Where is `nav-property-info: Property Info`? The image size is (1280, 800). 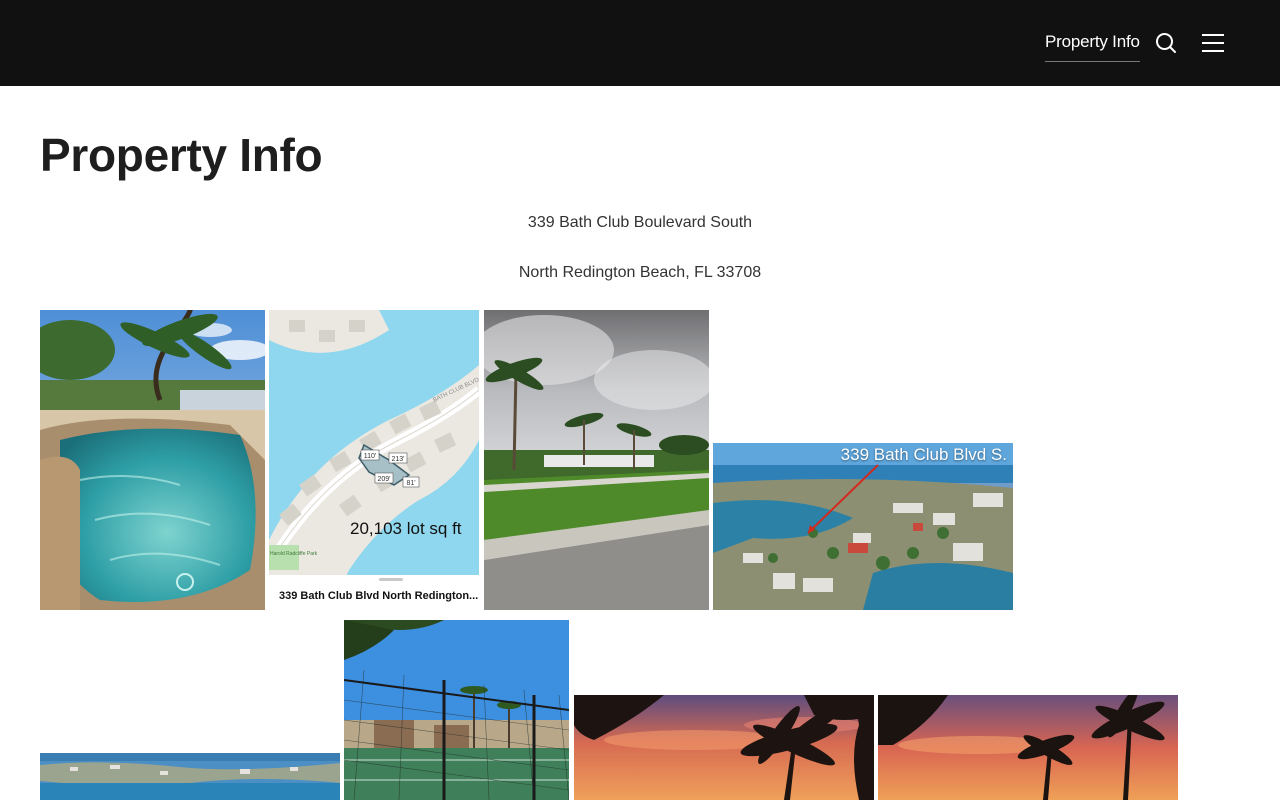 nav-property-info: Property Info is located at coordinates (1092, 47).